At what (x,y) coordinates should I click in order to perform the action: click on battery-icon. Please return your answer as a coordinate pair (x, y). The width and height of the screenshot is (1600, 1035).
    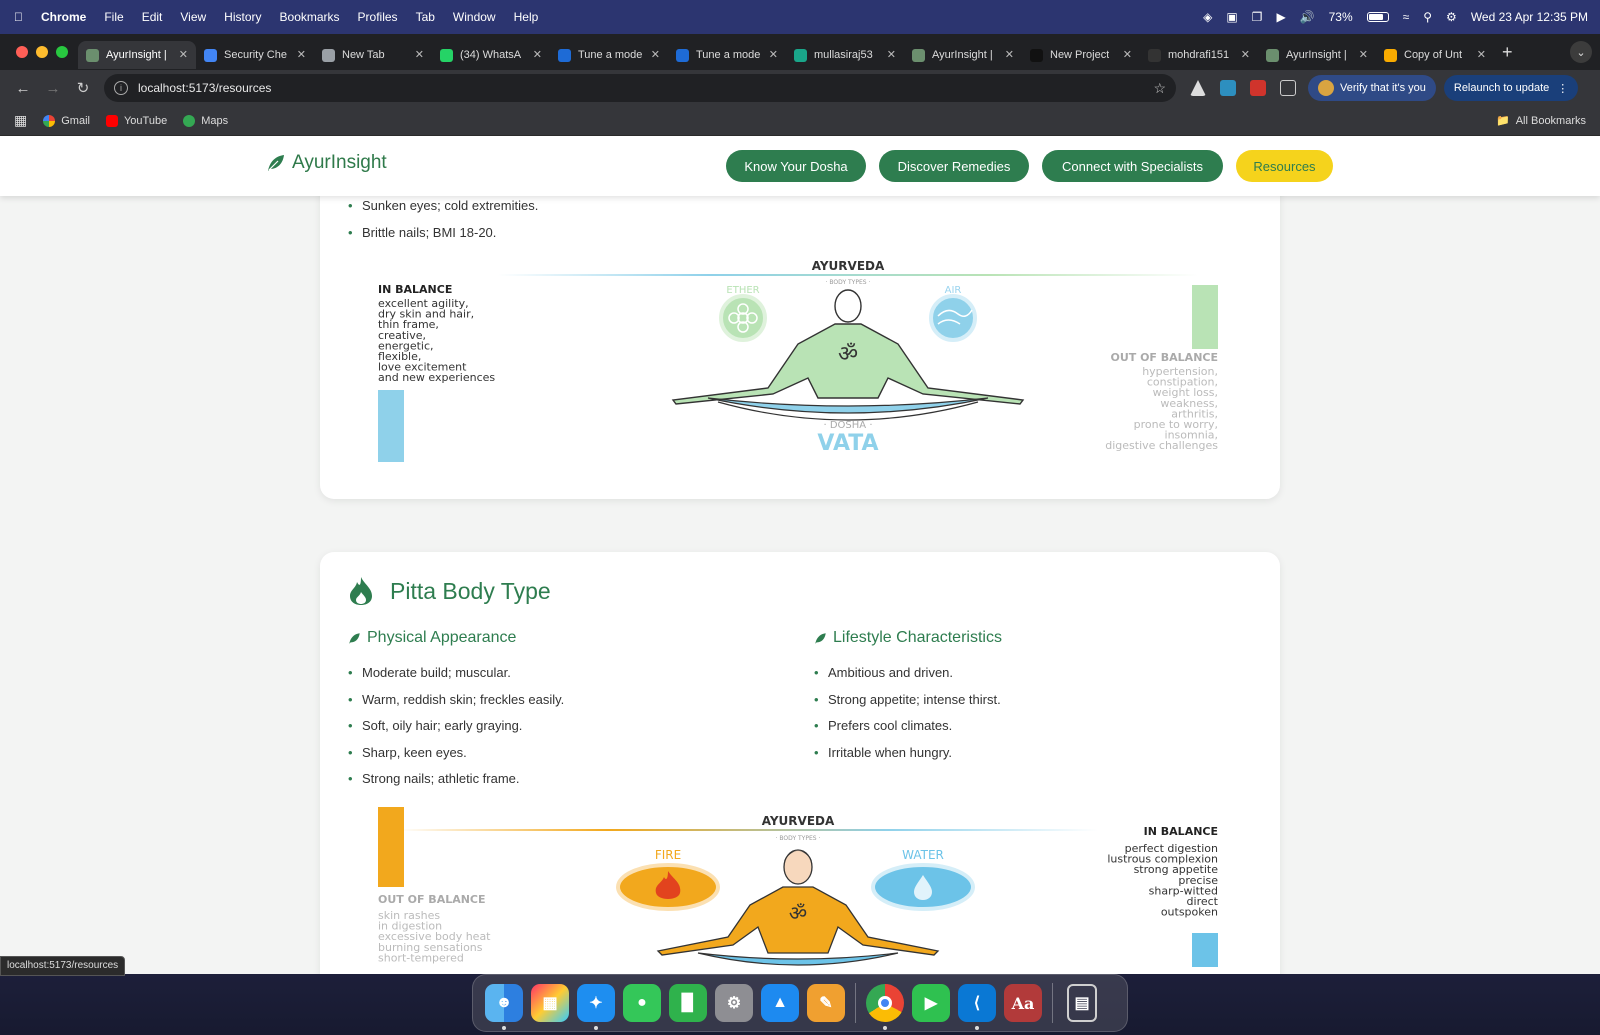
    Looking at the image, I should click on (1377, 17).